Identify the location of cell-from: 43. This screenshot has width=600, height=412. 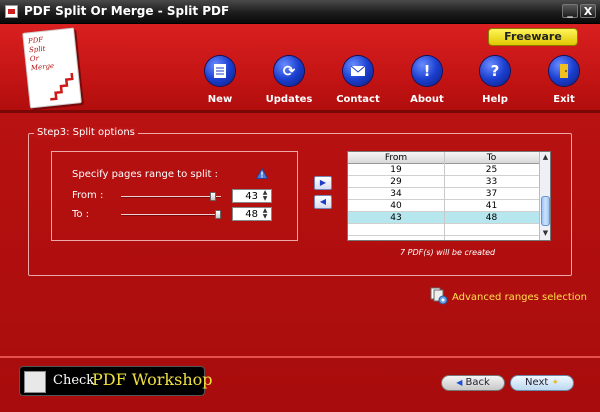
(396, 218).